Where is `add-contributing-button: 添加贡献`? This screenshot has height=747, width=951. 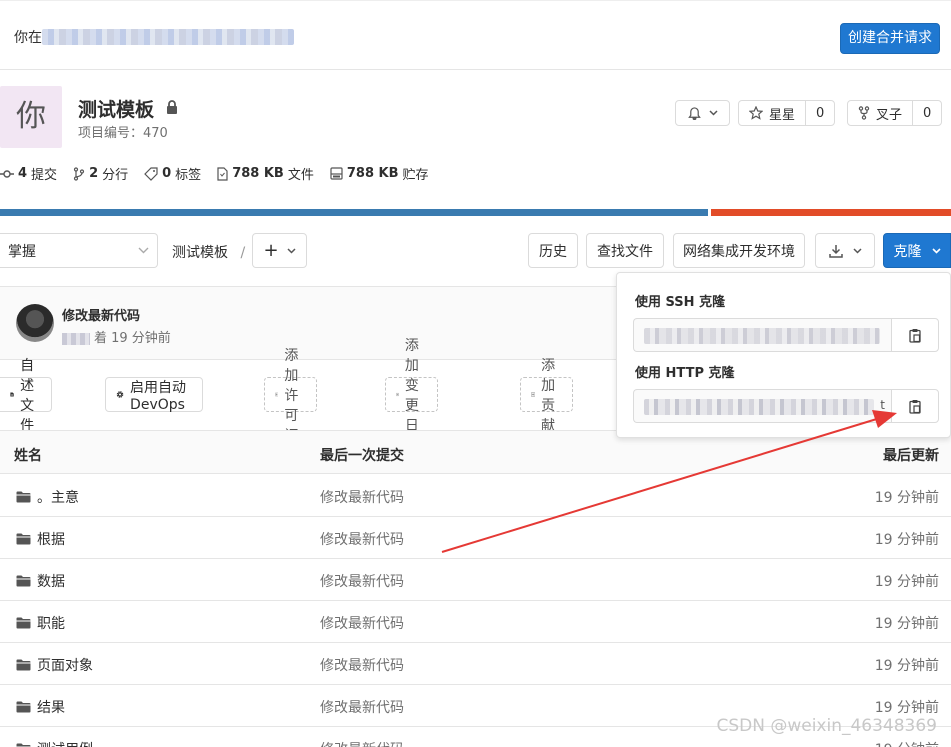
add-contributing-button: 添加贡献 is located at coordinates (546, 396).